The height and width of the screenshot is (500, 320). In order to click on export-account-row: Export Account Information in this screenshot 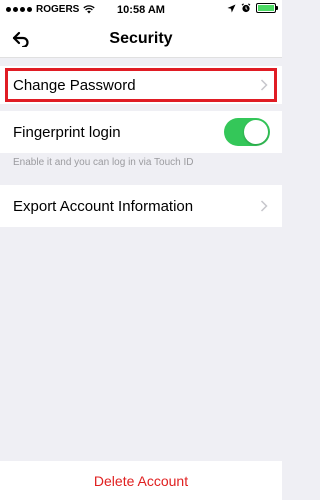, I will do `click(141, 206)`.